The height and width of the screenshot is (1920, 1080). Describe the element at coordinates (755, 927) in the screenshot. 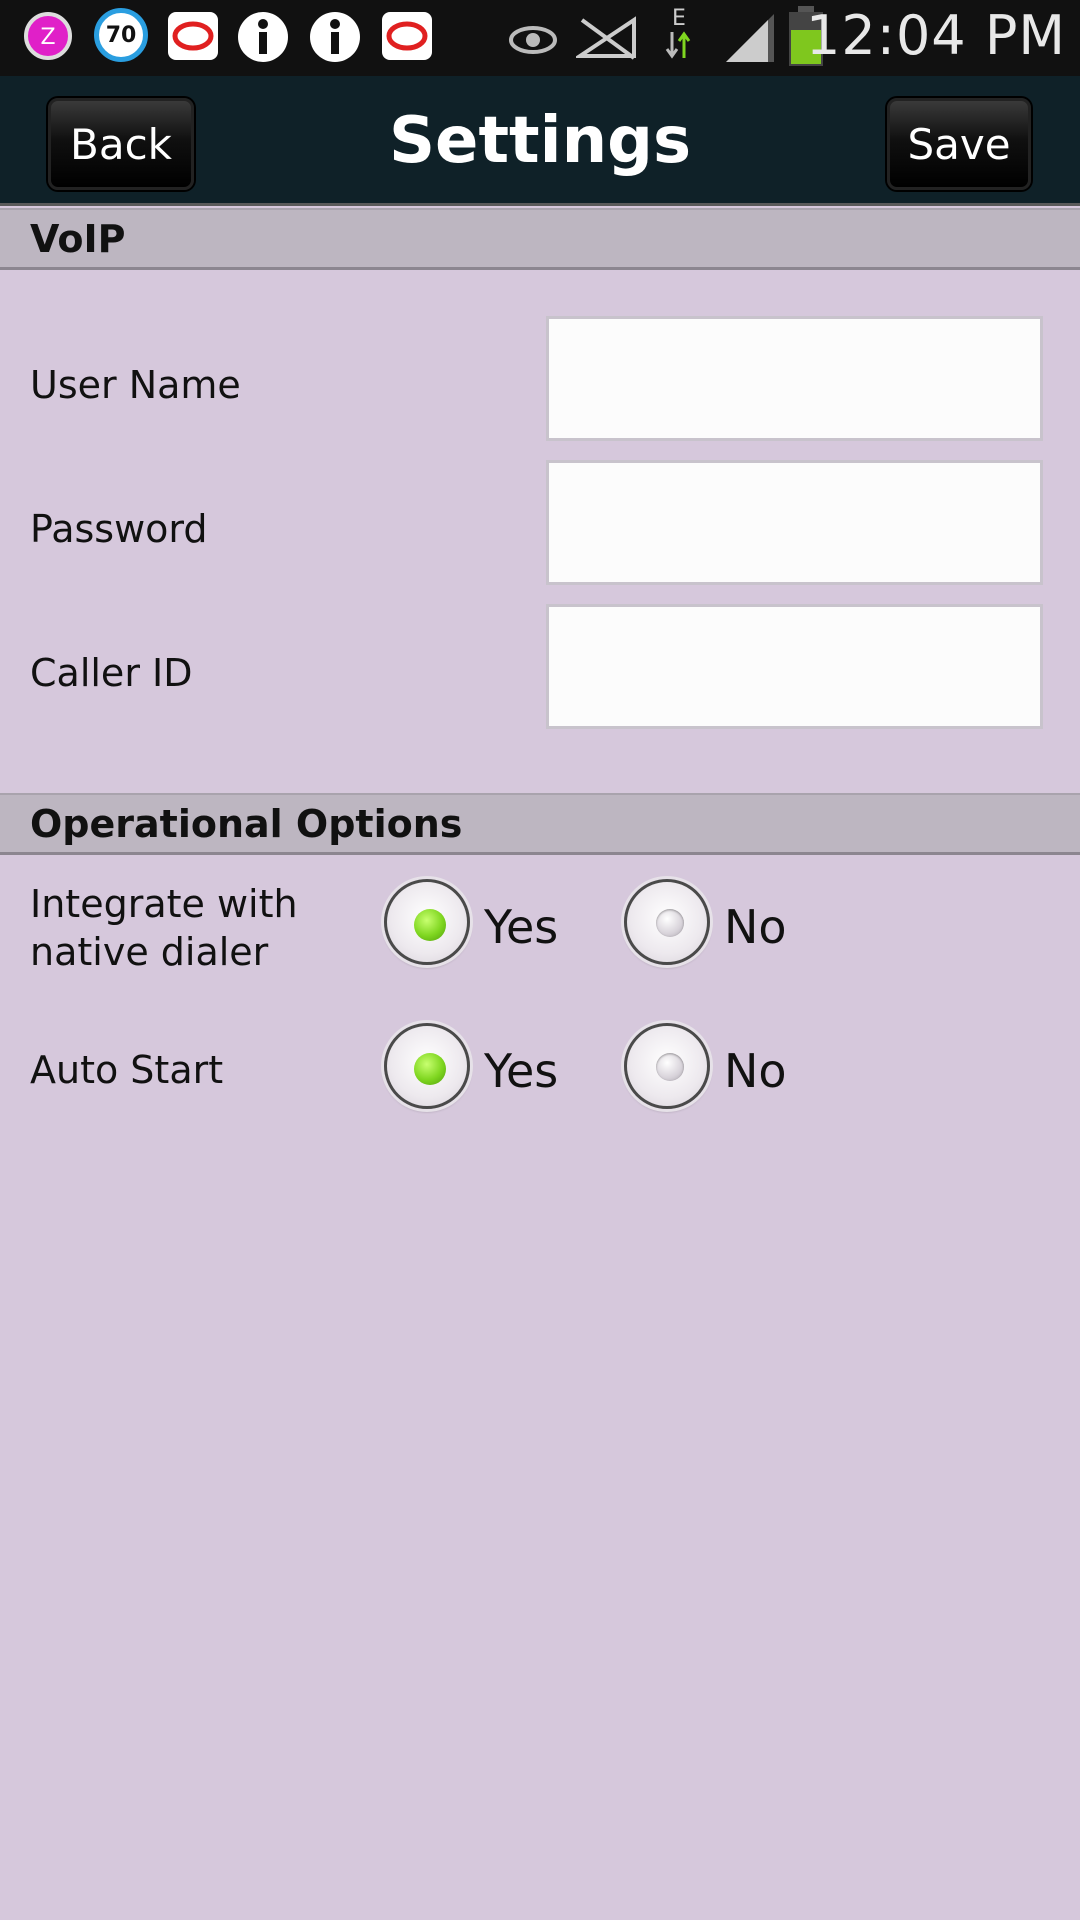

I see `integrate-dialer-no-label: No` at that location.